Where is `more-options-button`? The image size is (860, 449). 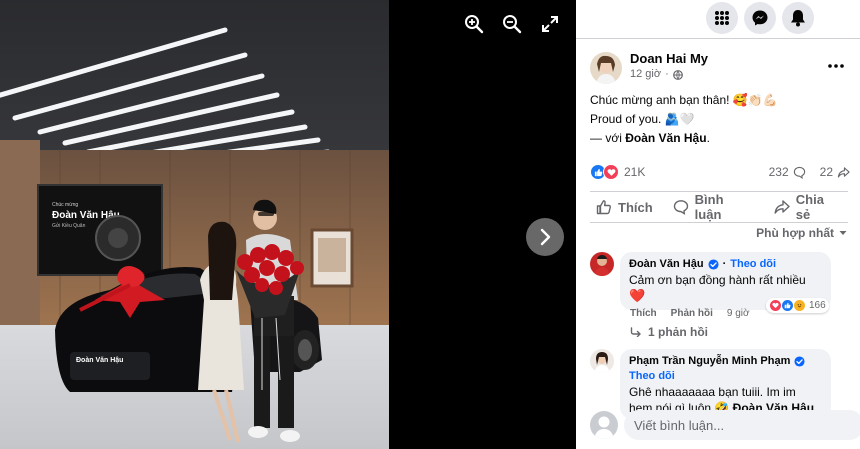 more-options-button is located at coordinates (836, 64).